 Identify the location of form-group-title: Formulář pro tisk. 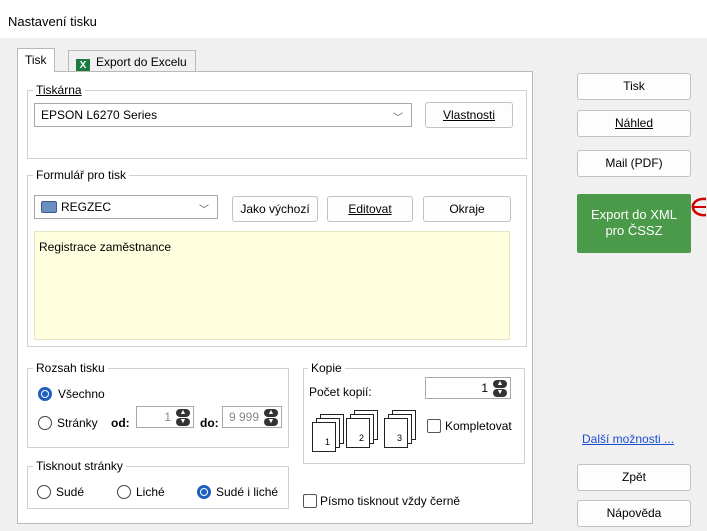
(81, 175).